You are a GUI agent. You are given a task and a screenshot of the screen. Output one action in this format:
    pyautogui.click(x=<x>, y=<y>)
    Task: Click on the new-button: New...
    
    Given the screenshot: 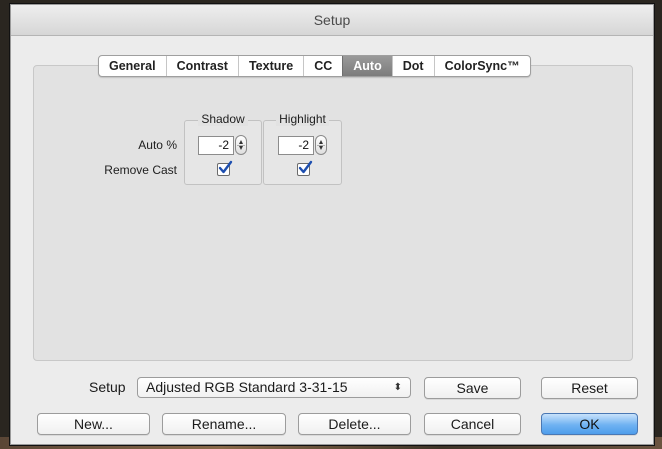 What is the action you would take?
    pyautogui.click(x=93, y=424)
    